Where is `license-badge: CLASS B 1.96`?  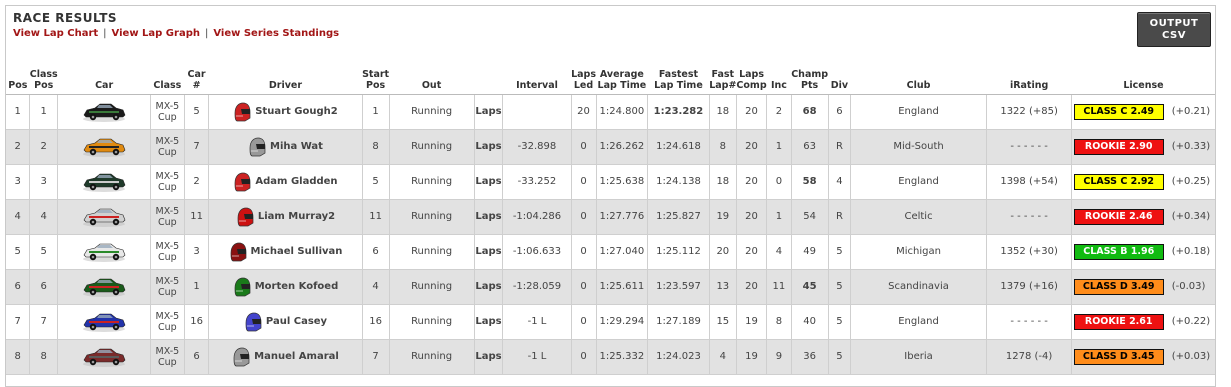
license-badge: CLASS B 1.96 is located at coordinates (1118, 251).